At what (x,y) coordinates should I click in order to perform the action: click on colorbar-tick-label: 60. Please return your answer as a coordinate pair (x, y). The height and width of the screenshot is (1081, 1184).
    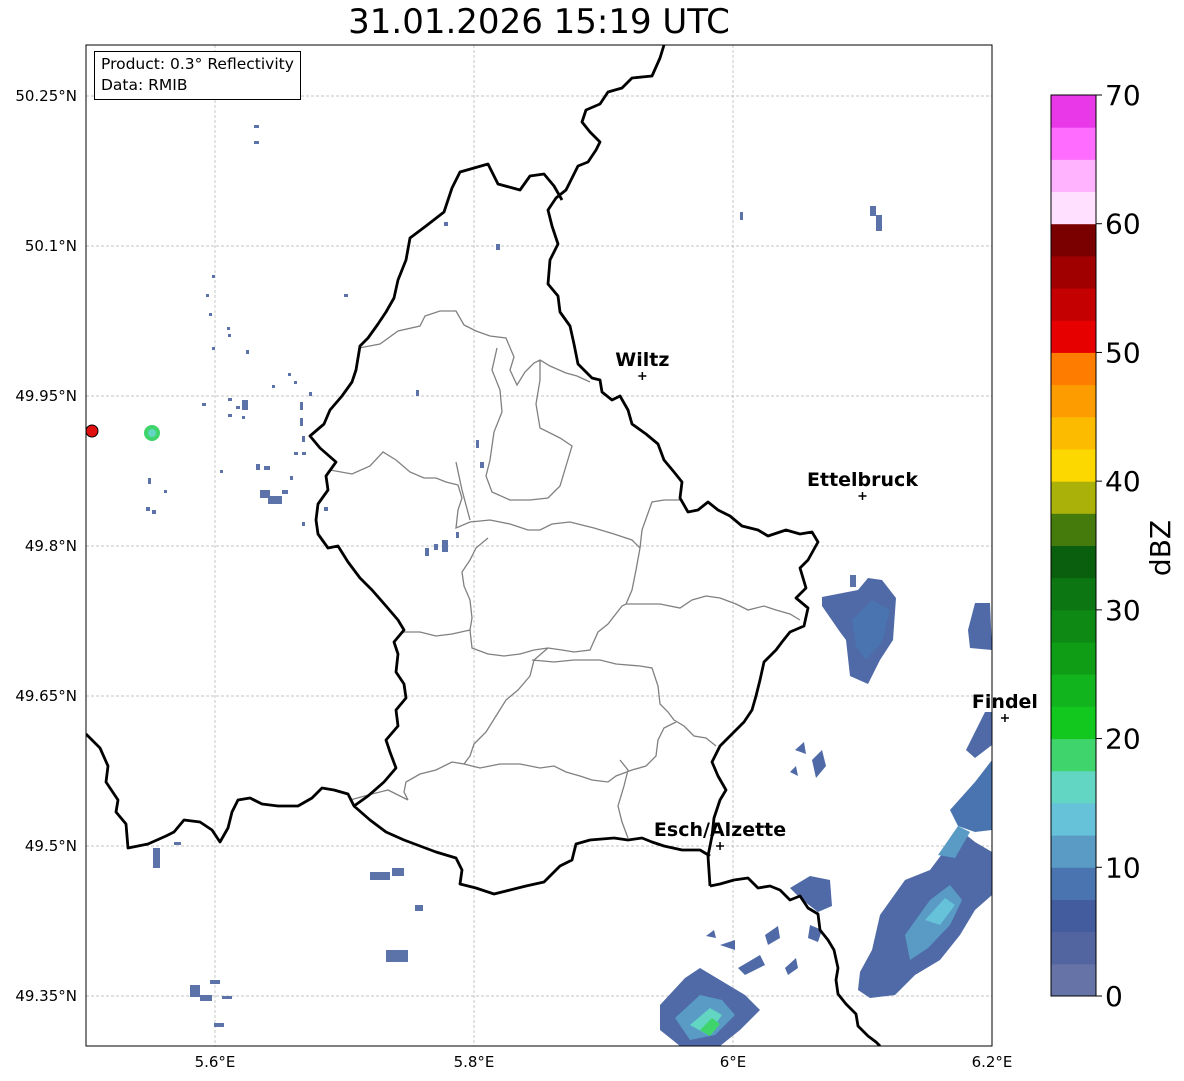
    Looking at the image, I should click on (1123, 224).